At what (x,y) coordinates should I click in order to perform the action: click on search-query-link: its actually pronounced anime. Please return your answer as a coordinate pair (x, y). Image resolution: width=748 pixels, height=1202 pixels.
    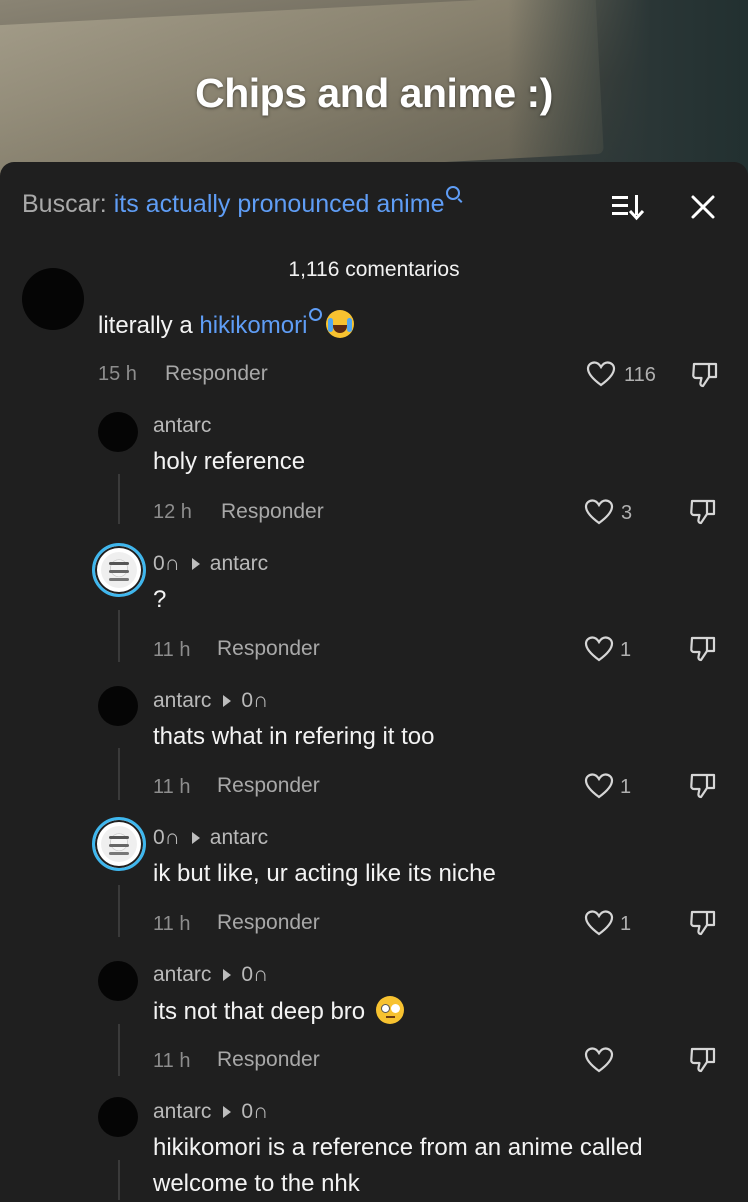
    Looking at the image, I should click on (279, 204).